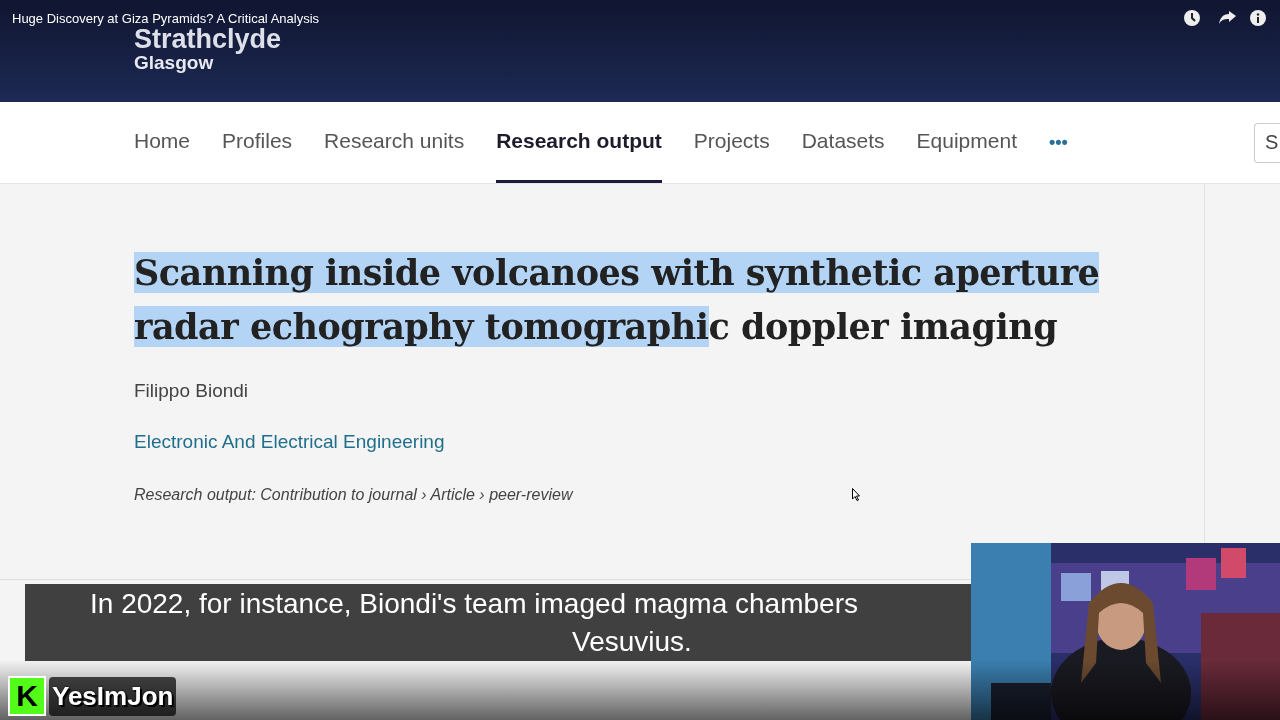  What do you see at coordinates (191, 391) in the screenshot?
I see `author-name: Filippo Biondi` at bounding box center [191, 391].